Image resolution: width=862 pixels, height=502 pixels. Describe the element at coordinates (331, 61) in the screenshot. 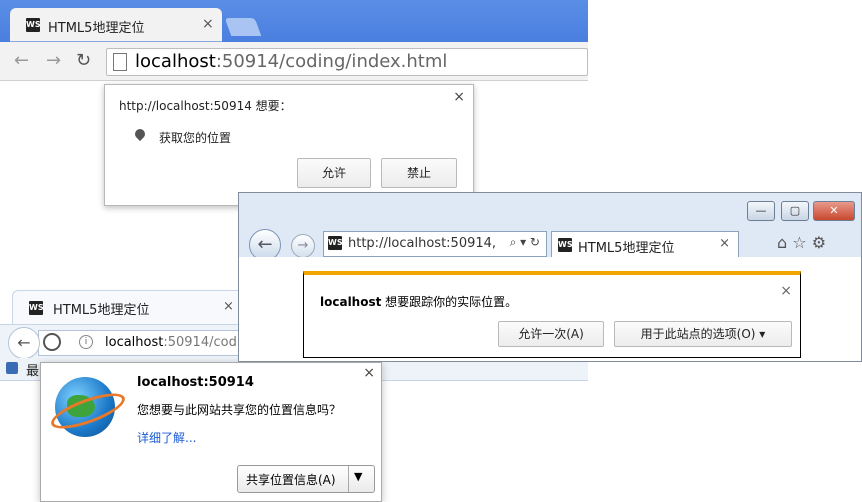

I see `url-path: :50914/coding/index.html` at that location.